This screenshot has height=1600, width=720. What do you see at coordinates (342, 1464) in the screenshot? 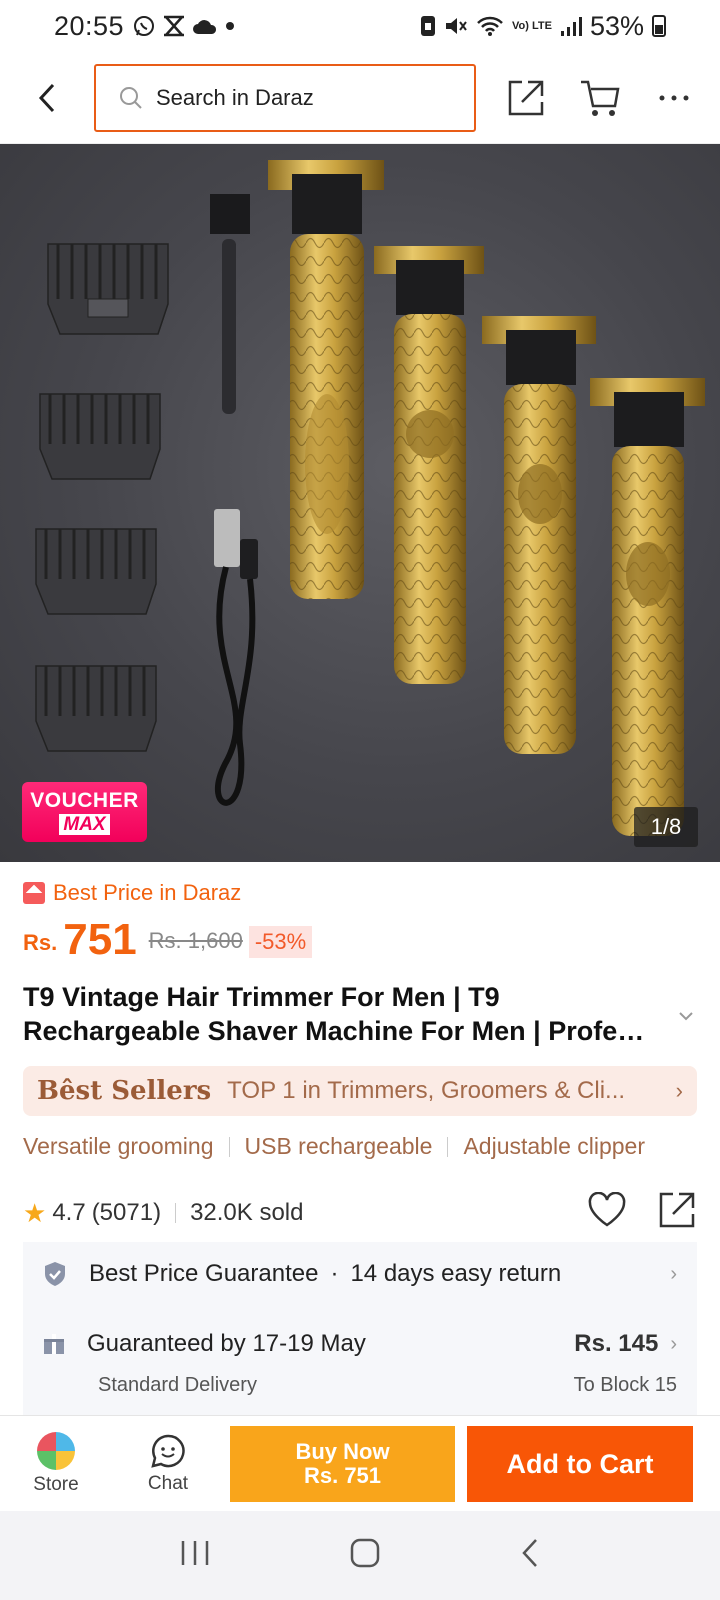
I see `buy-now-button: Buy Now Rs. 751` at bounding box center [342, 1464].